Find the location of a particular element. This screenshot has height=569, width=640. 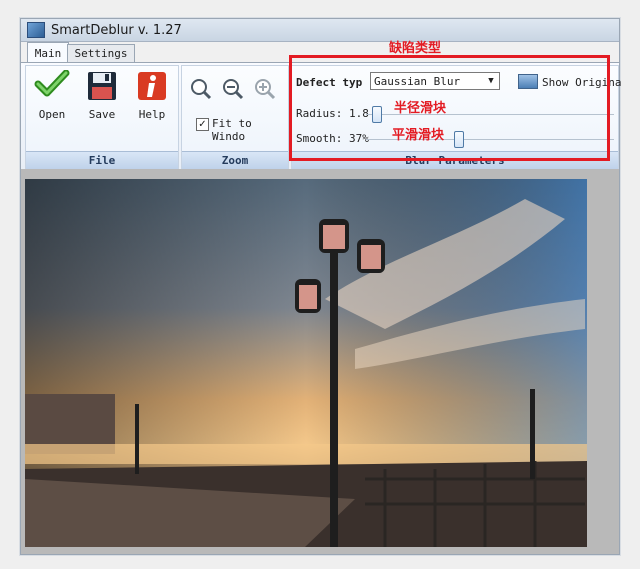

fit-to-window-checkbox: ✓ is located at coordinates (202, 124).